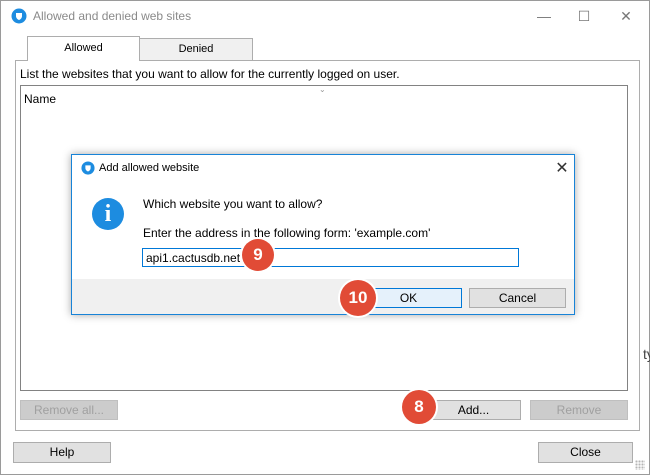 The image size is (650, 475). Describe the element at coordinates (149, 168) in the screenshot. I see `dialog-title: Add allowed website` at that location.